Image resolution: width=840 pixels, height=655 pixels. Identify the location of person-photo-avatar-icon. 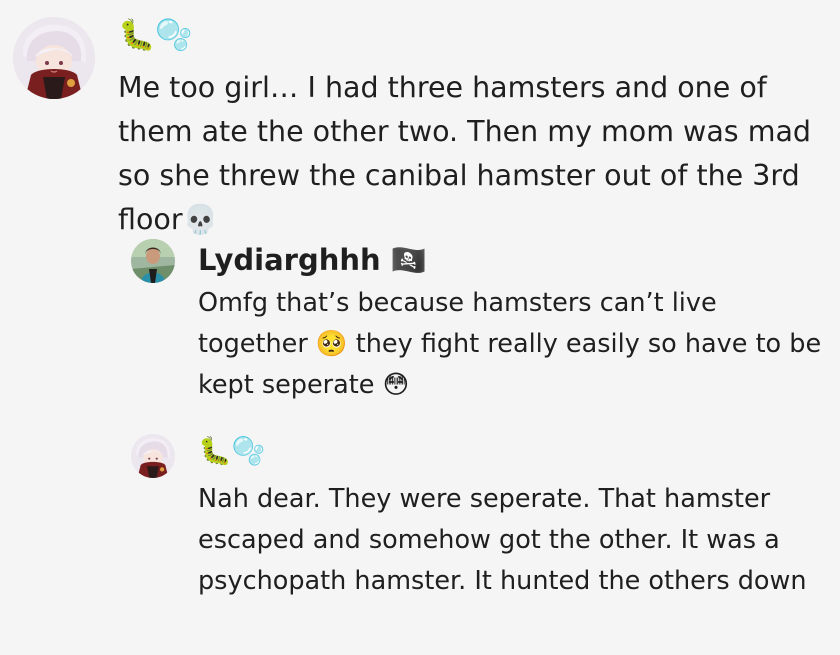
(153, 261).